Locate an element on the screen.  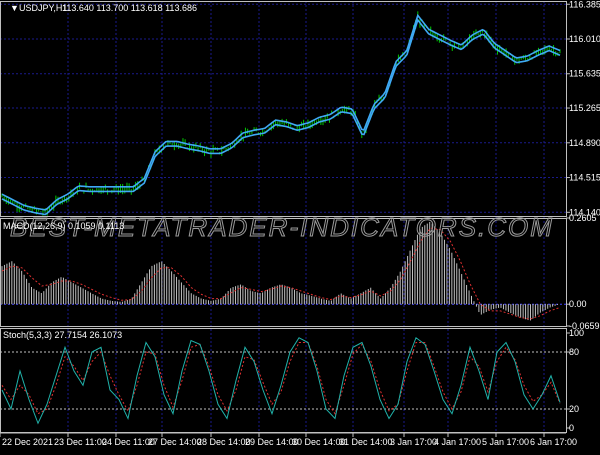
y-tick-label: 115.635 is located at coordinates (584, 74).